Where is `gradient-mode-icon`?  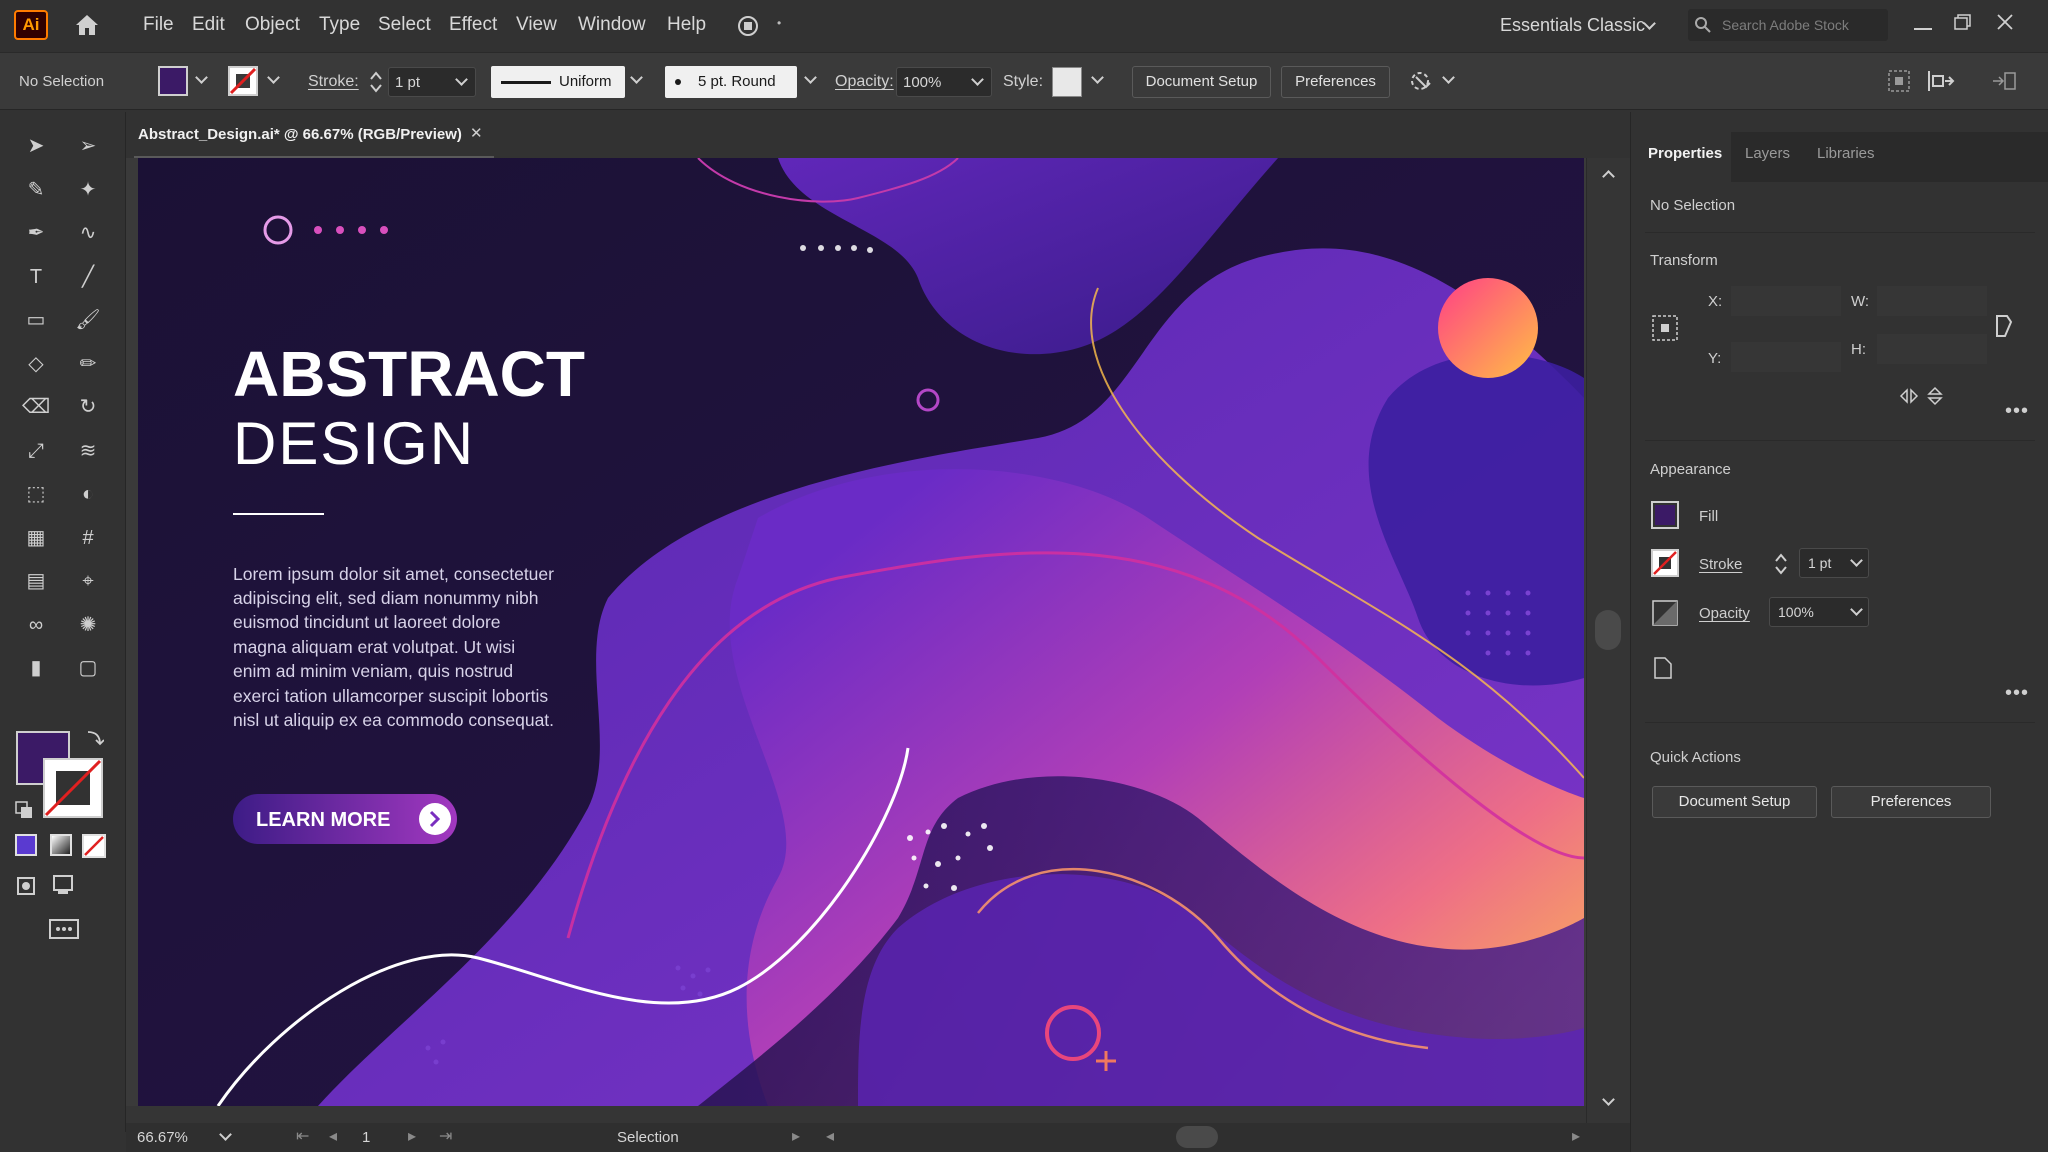 gradient-mode-icon is located at coordinates (61, 845).